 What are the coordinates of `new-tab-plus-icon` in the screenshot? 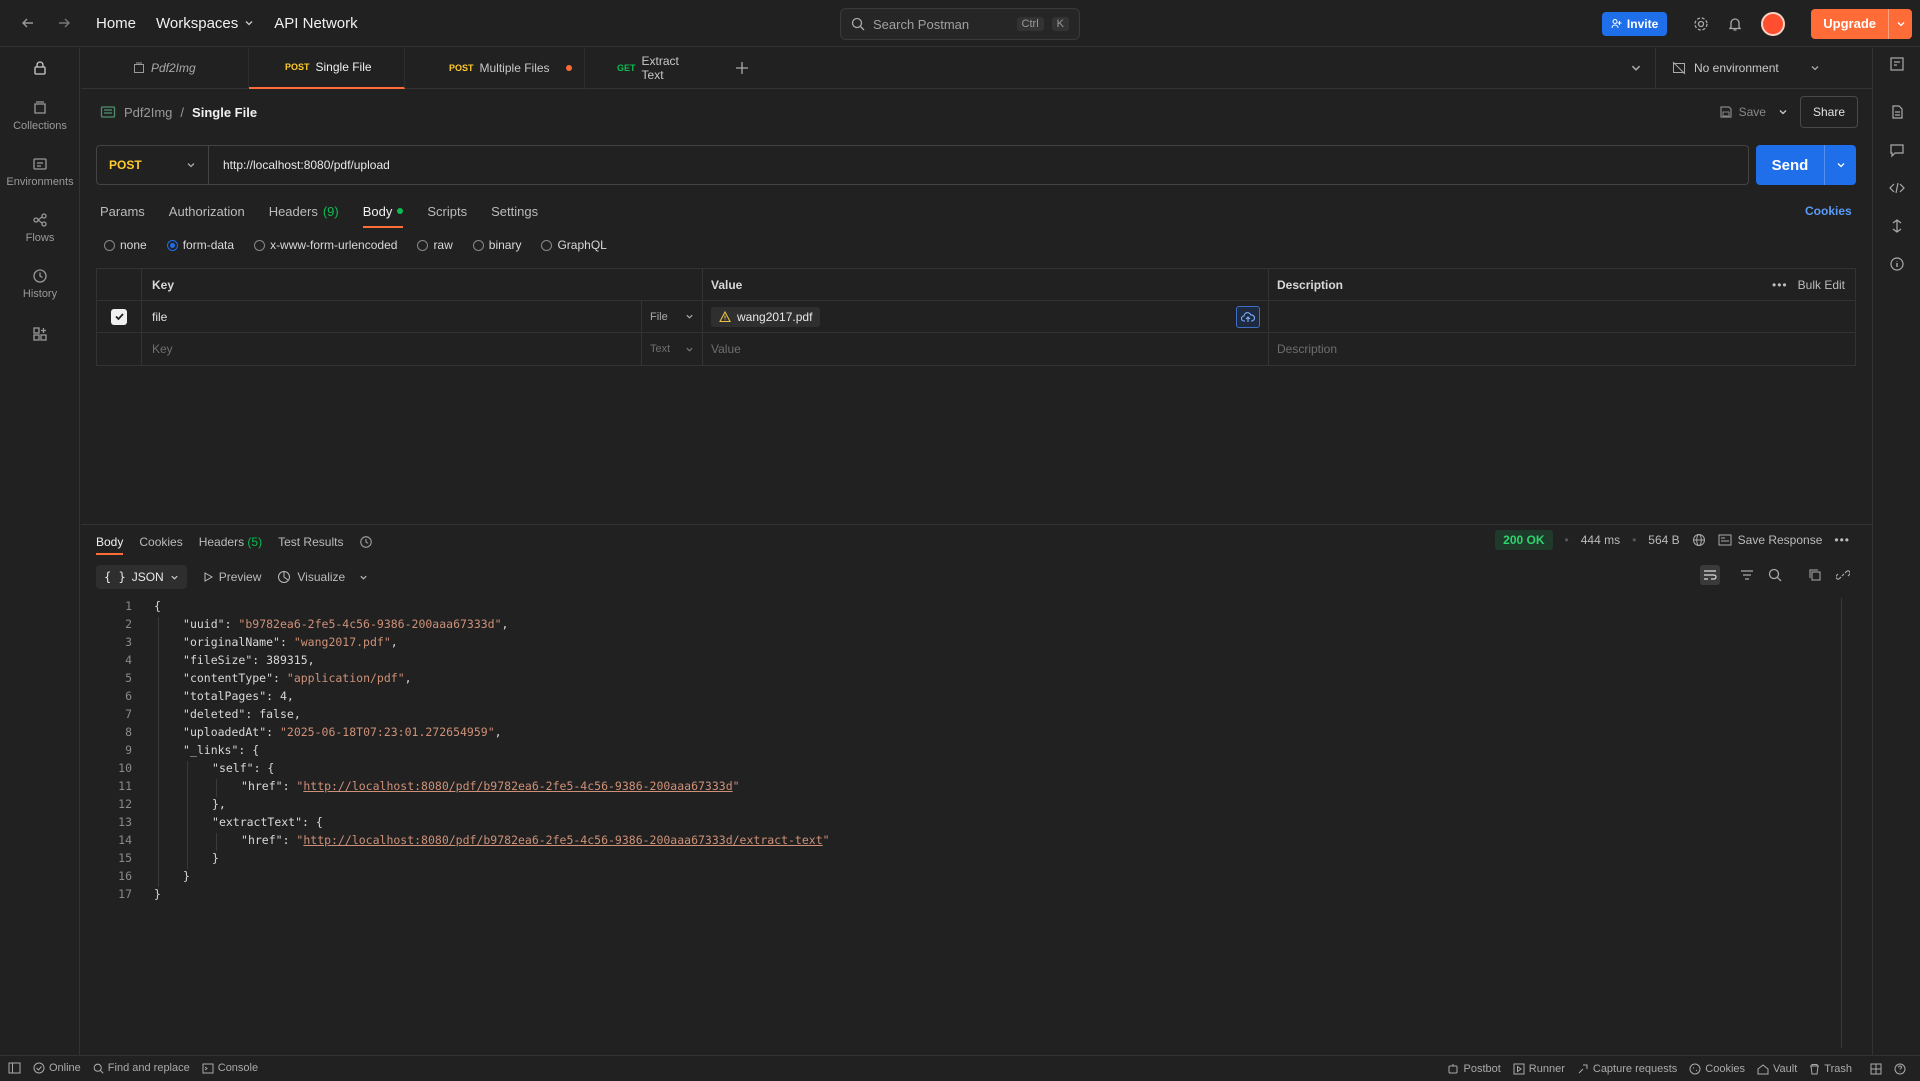 It's located at (742, 68).